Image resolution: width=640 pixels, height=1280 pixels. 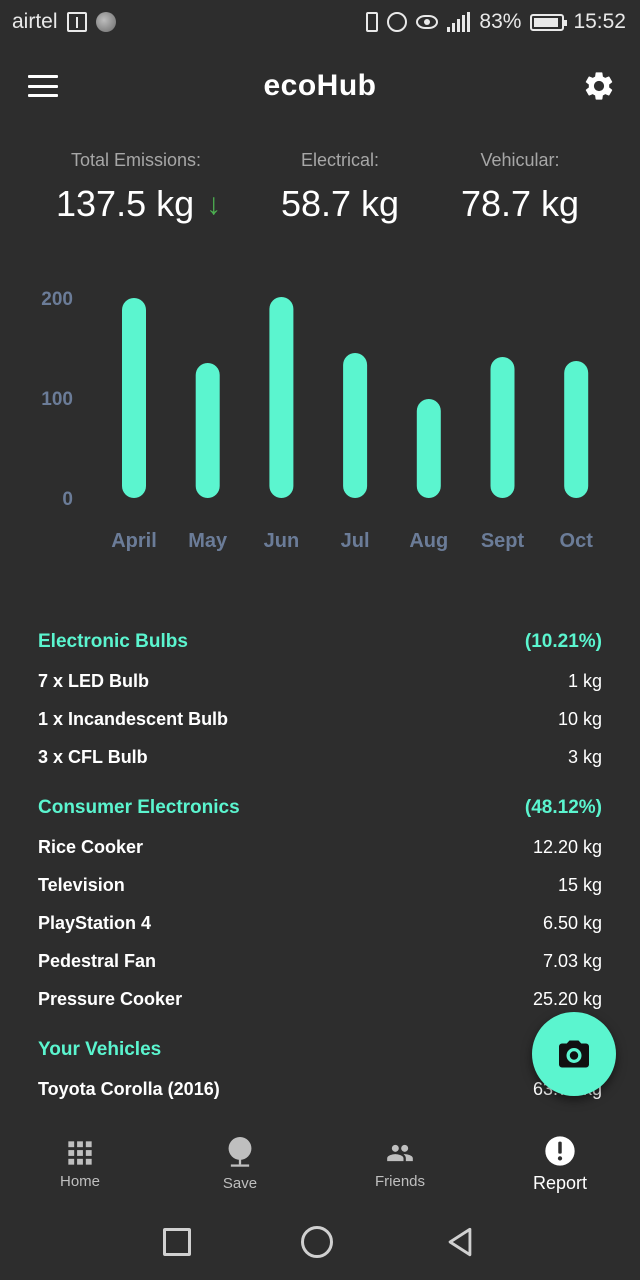 I want to click on x-tick-label: Aug, so click(x=428, y=541).